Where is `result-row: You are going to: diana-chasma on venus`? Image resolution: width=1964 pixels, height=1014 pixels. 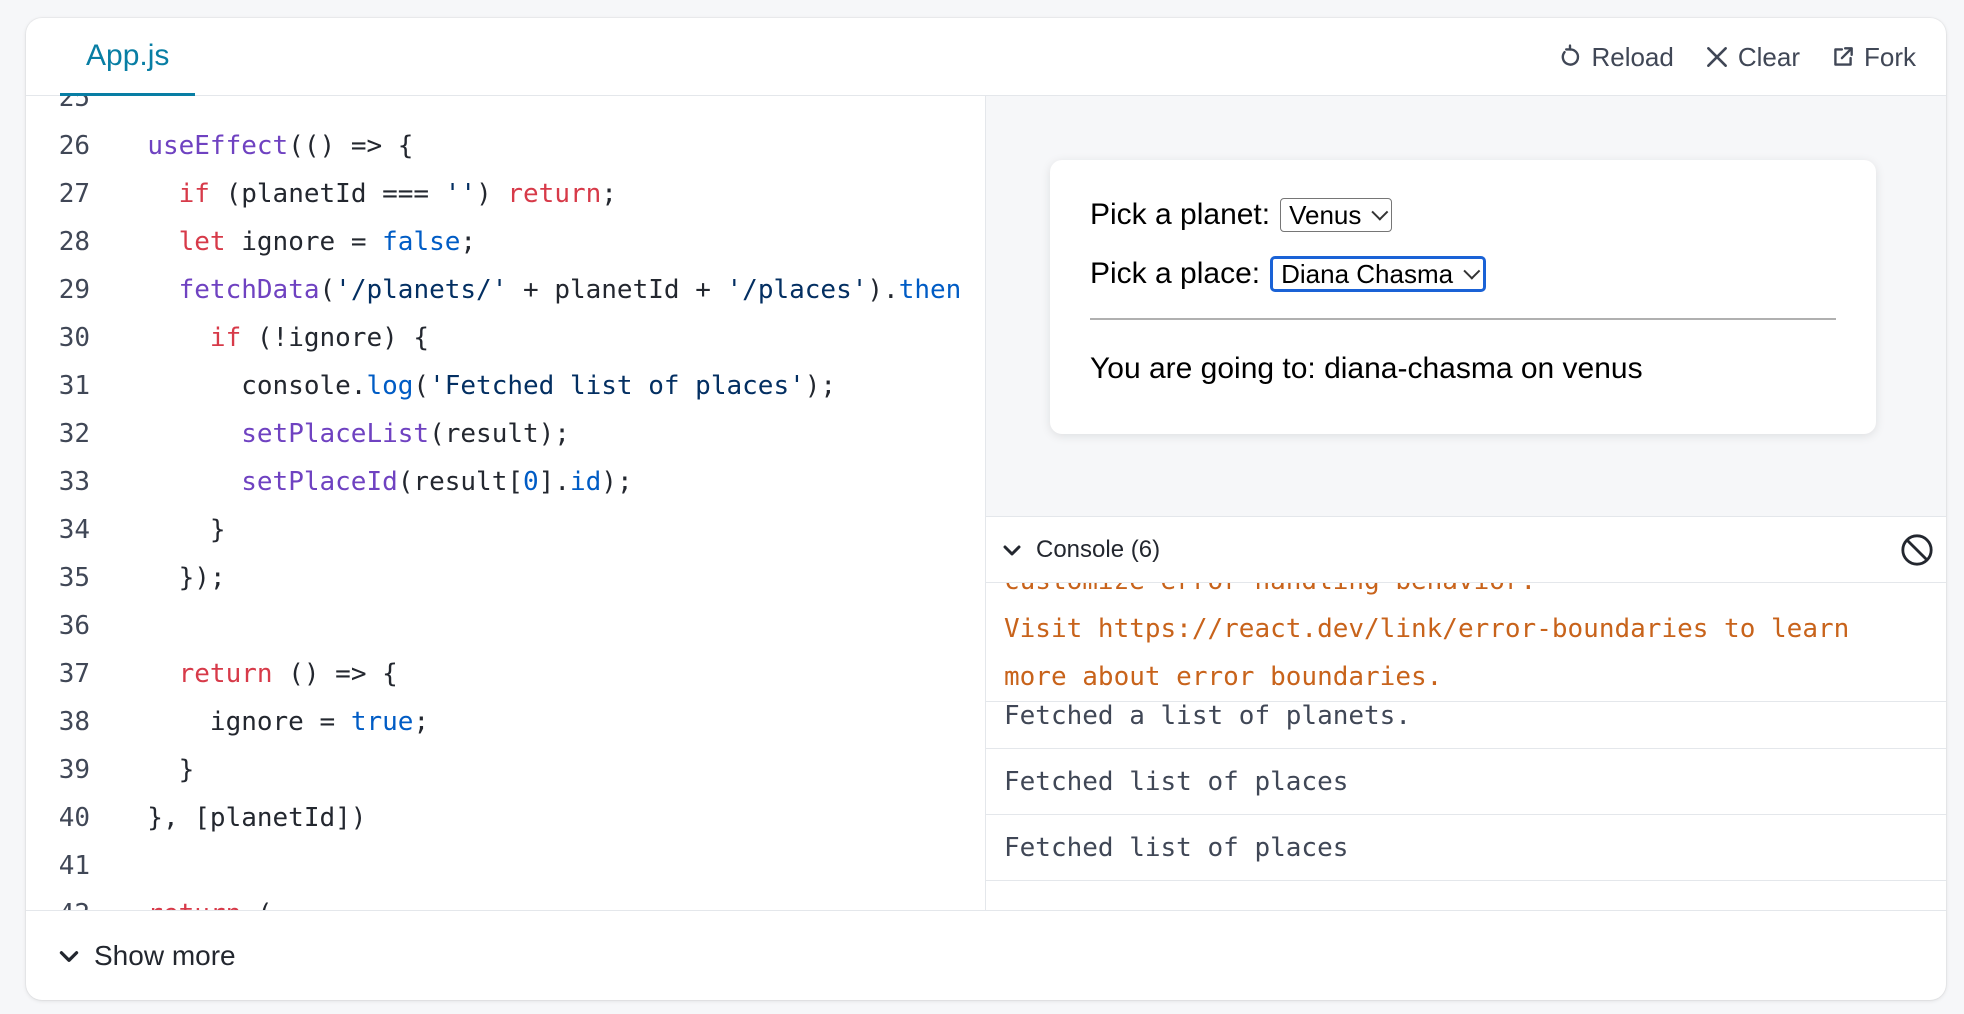
result-row: You are going to: diana-chasma on venus is located at coordinates (1366, 369).